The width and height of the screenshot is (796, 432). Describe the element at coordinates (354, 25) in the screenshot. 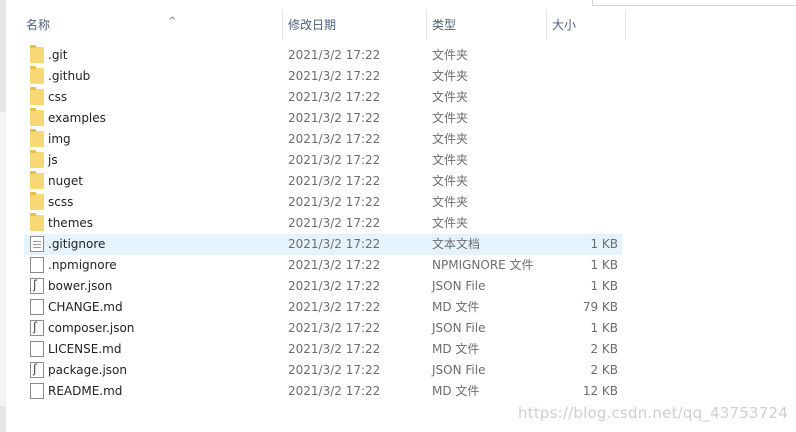

I see `column-header-date: 修改日期` at that location.